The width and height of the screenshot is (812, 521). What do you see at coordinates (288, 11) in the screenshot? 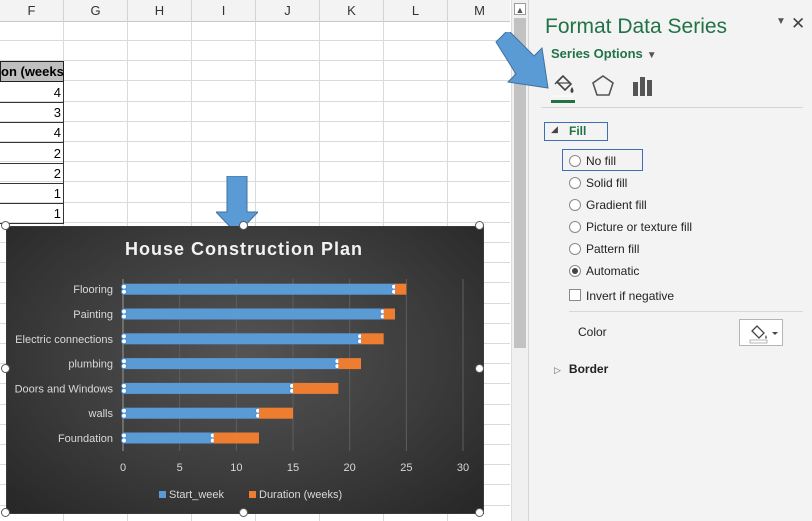
I see `column-header-j: J` at bounding box center [288, 11].